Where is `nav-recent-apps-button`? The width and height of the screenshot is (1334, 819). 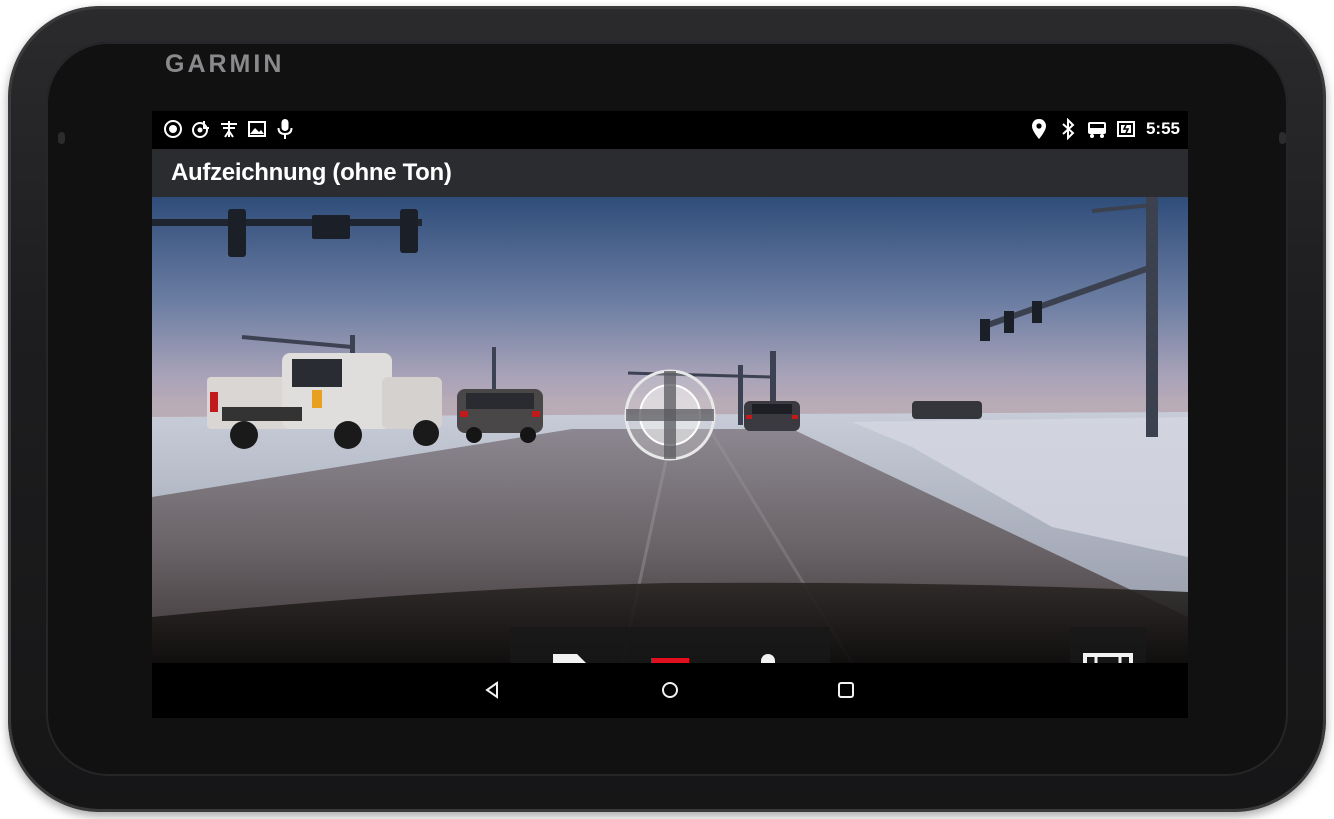 nav-recent-apps-button is located at coordinates (846, 690).